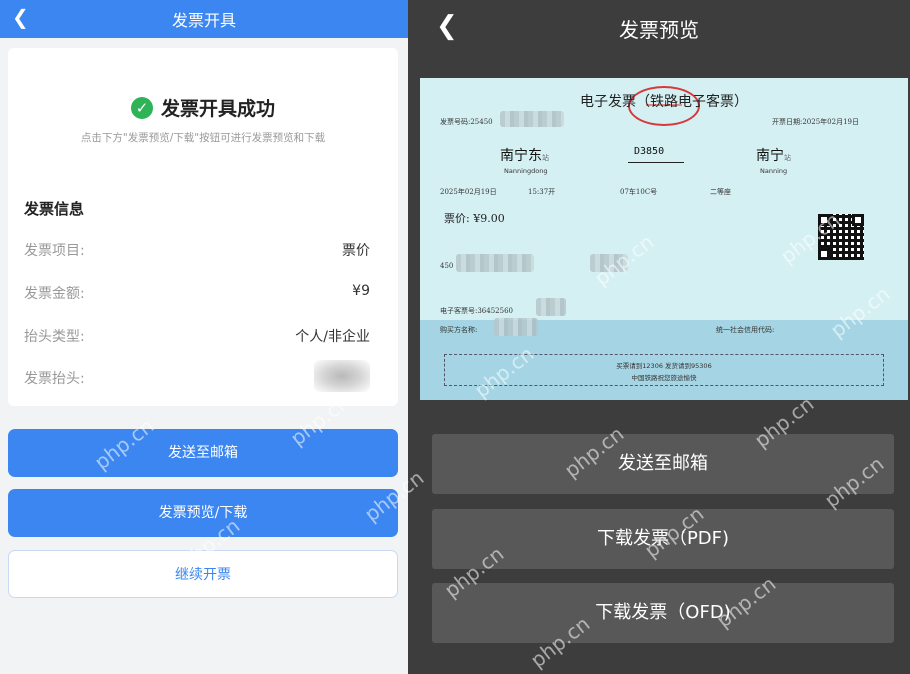 The image size is (910, 674). Describe the element at coordinates (476, 311) in the screenshot. I see `e-ticket-number: 电子客票号:36452560` at that location.